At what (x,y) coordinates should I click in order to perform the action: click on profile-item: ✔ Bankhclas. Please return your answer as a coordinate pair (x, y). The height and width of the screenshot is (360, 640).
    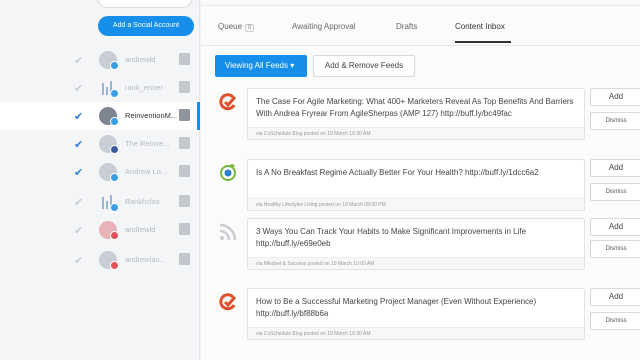
    Looking at the image, I should click on (100, 202).